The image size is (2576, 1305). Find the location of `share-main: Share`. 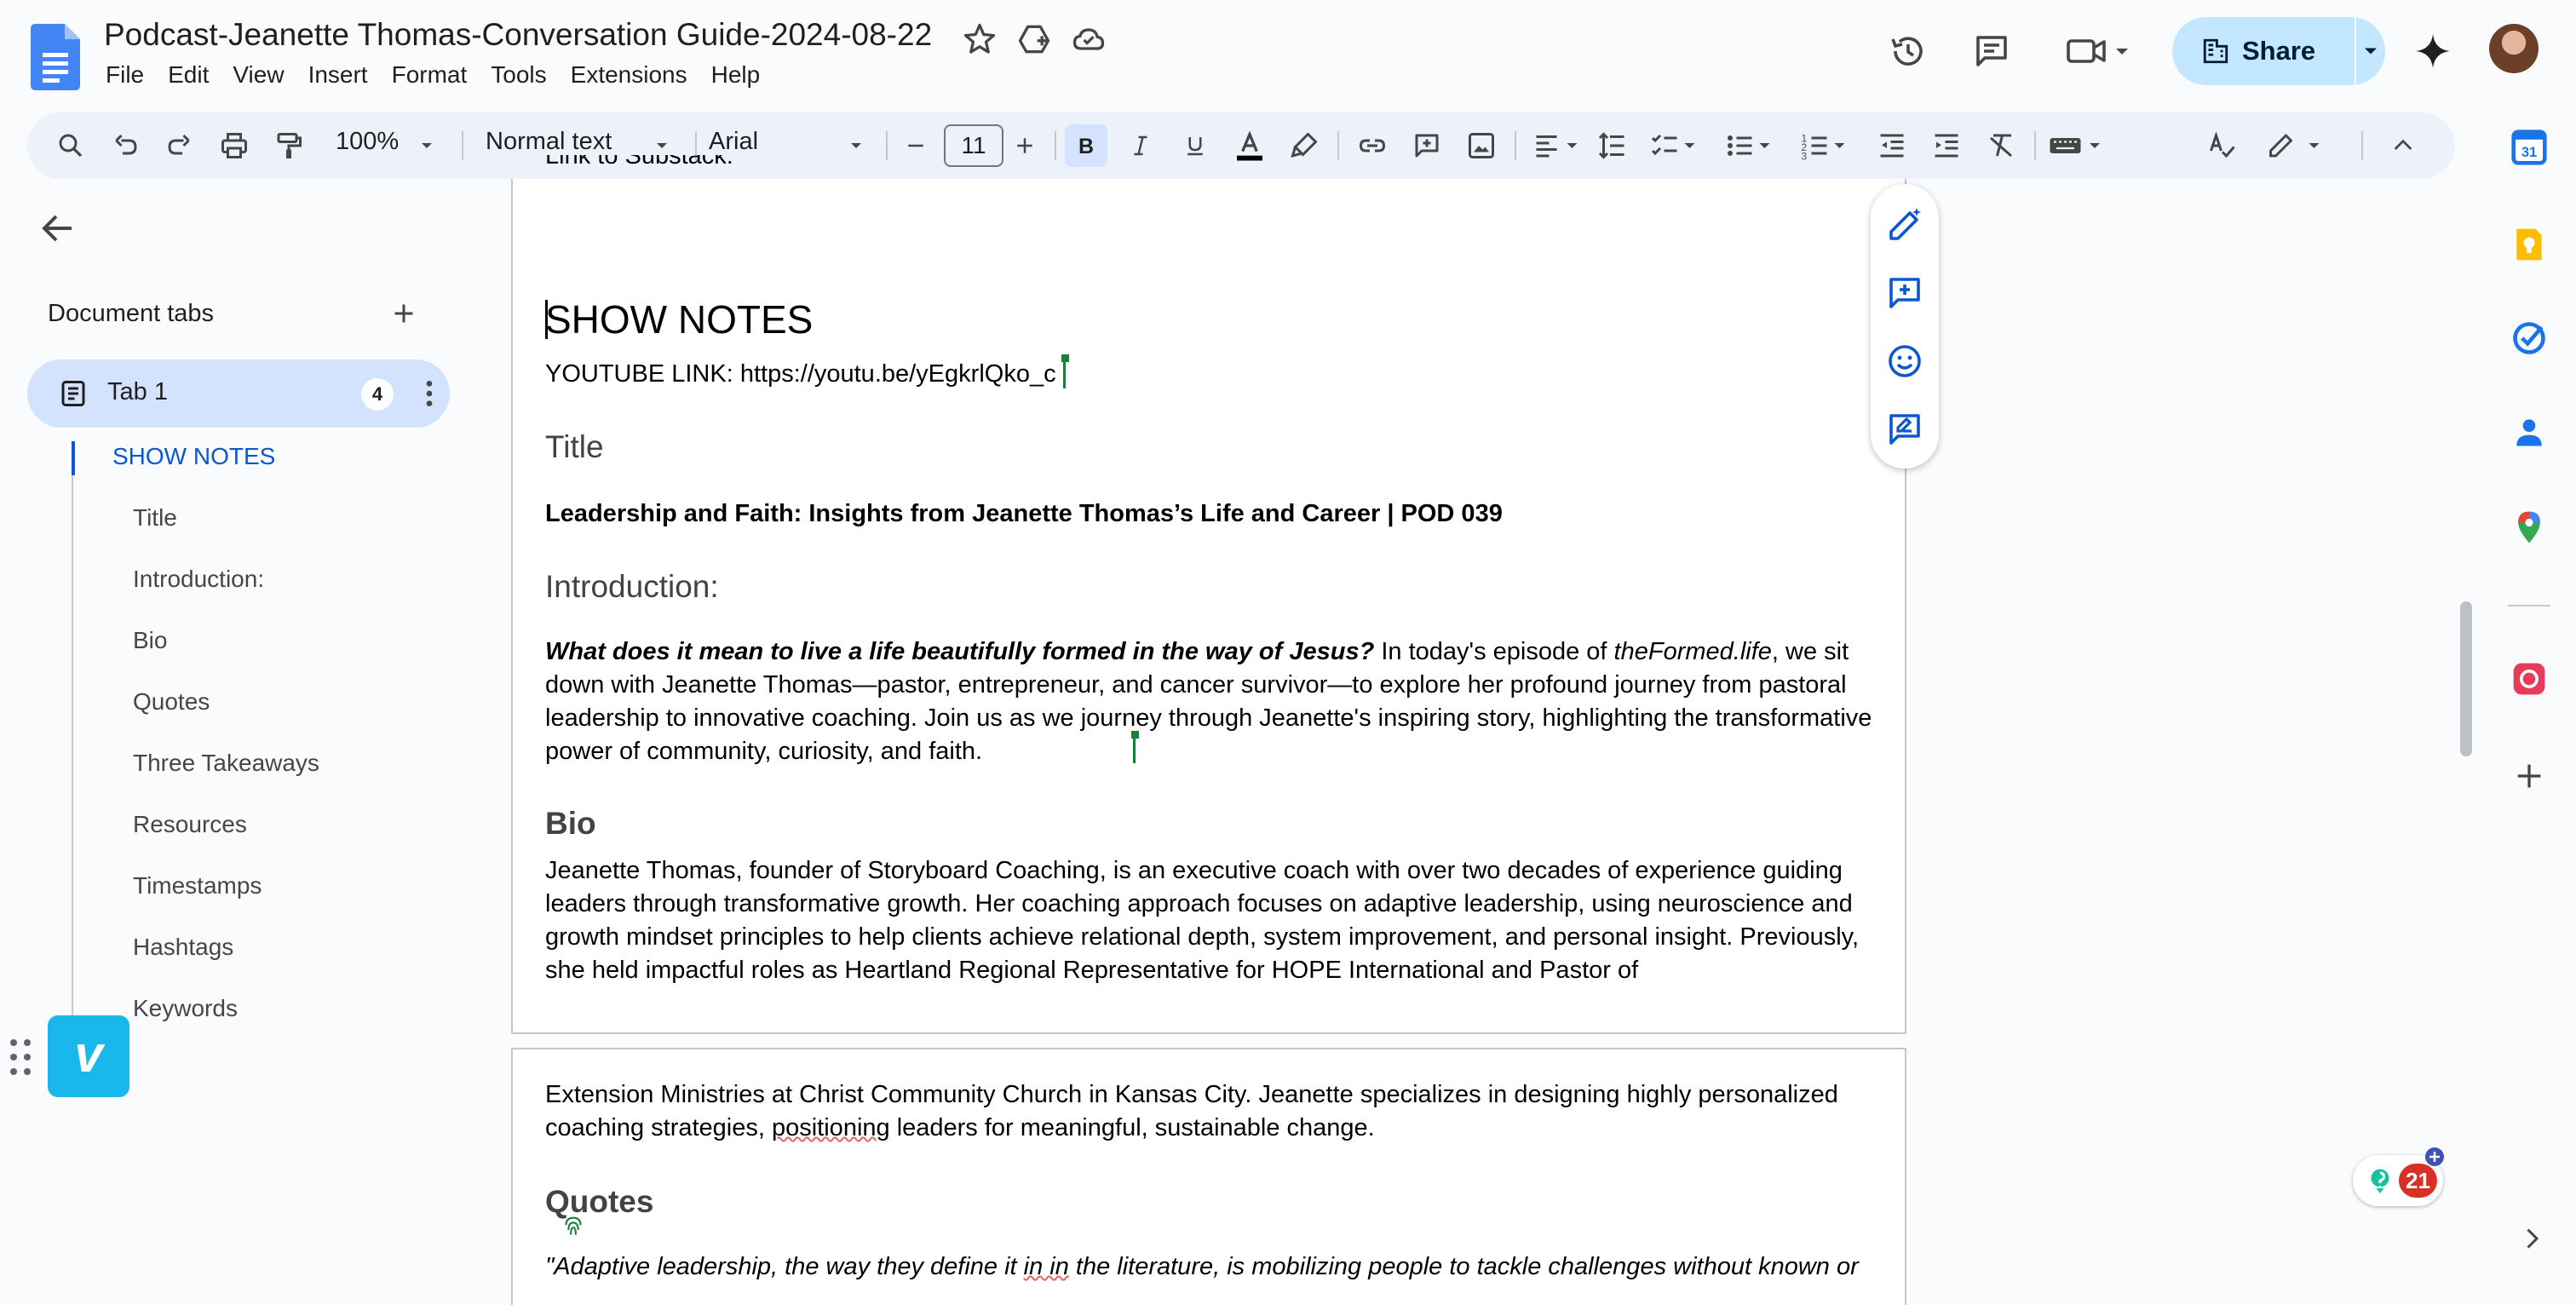

share-main: Share is located at coordinates (2263, 51).